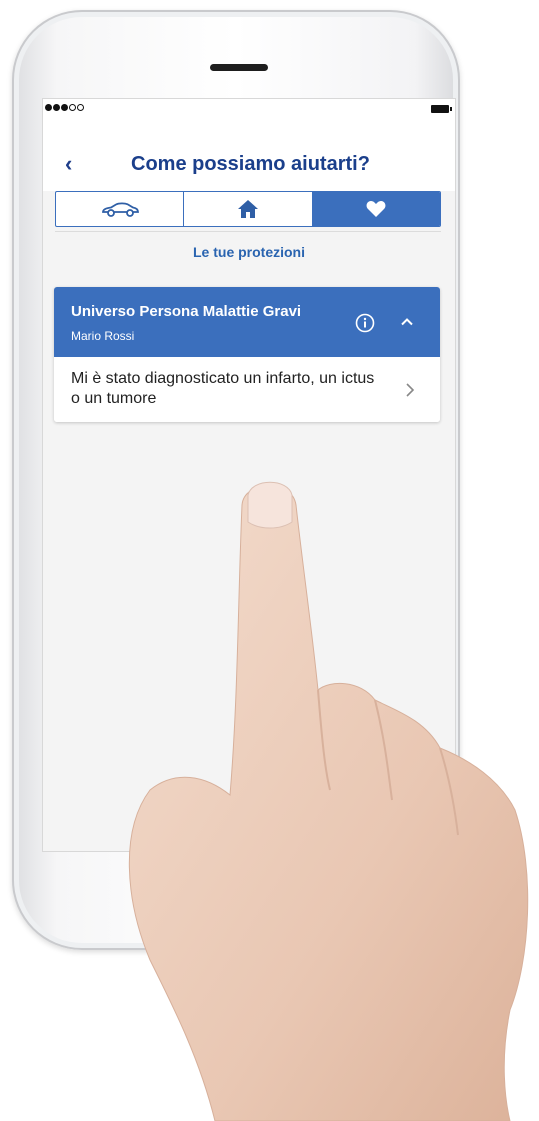 This screenshot has width=539, height=1121. I want to click on page-title: Come possiamo aiutarti?, so click(250, 164).